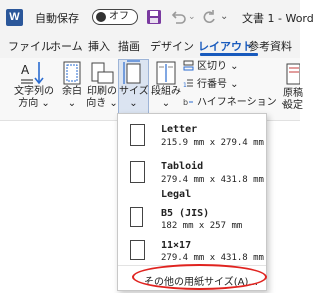  I want to click on tab-design: デザイン, so click(172, 46).